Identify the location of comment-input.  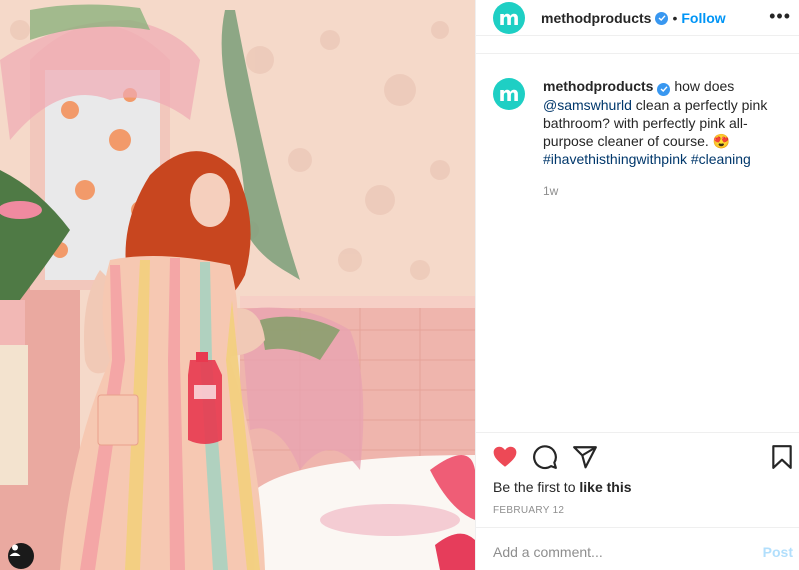
(603, 552).